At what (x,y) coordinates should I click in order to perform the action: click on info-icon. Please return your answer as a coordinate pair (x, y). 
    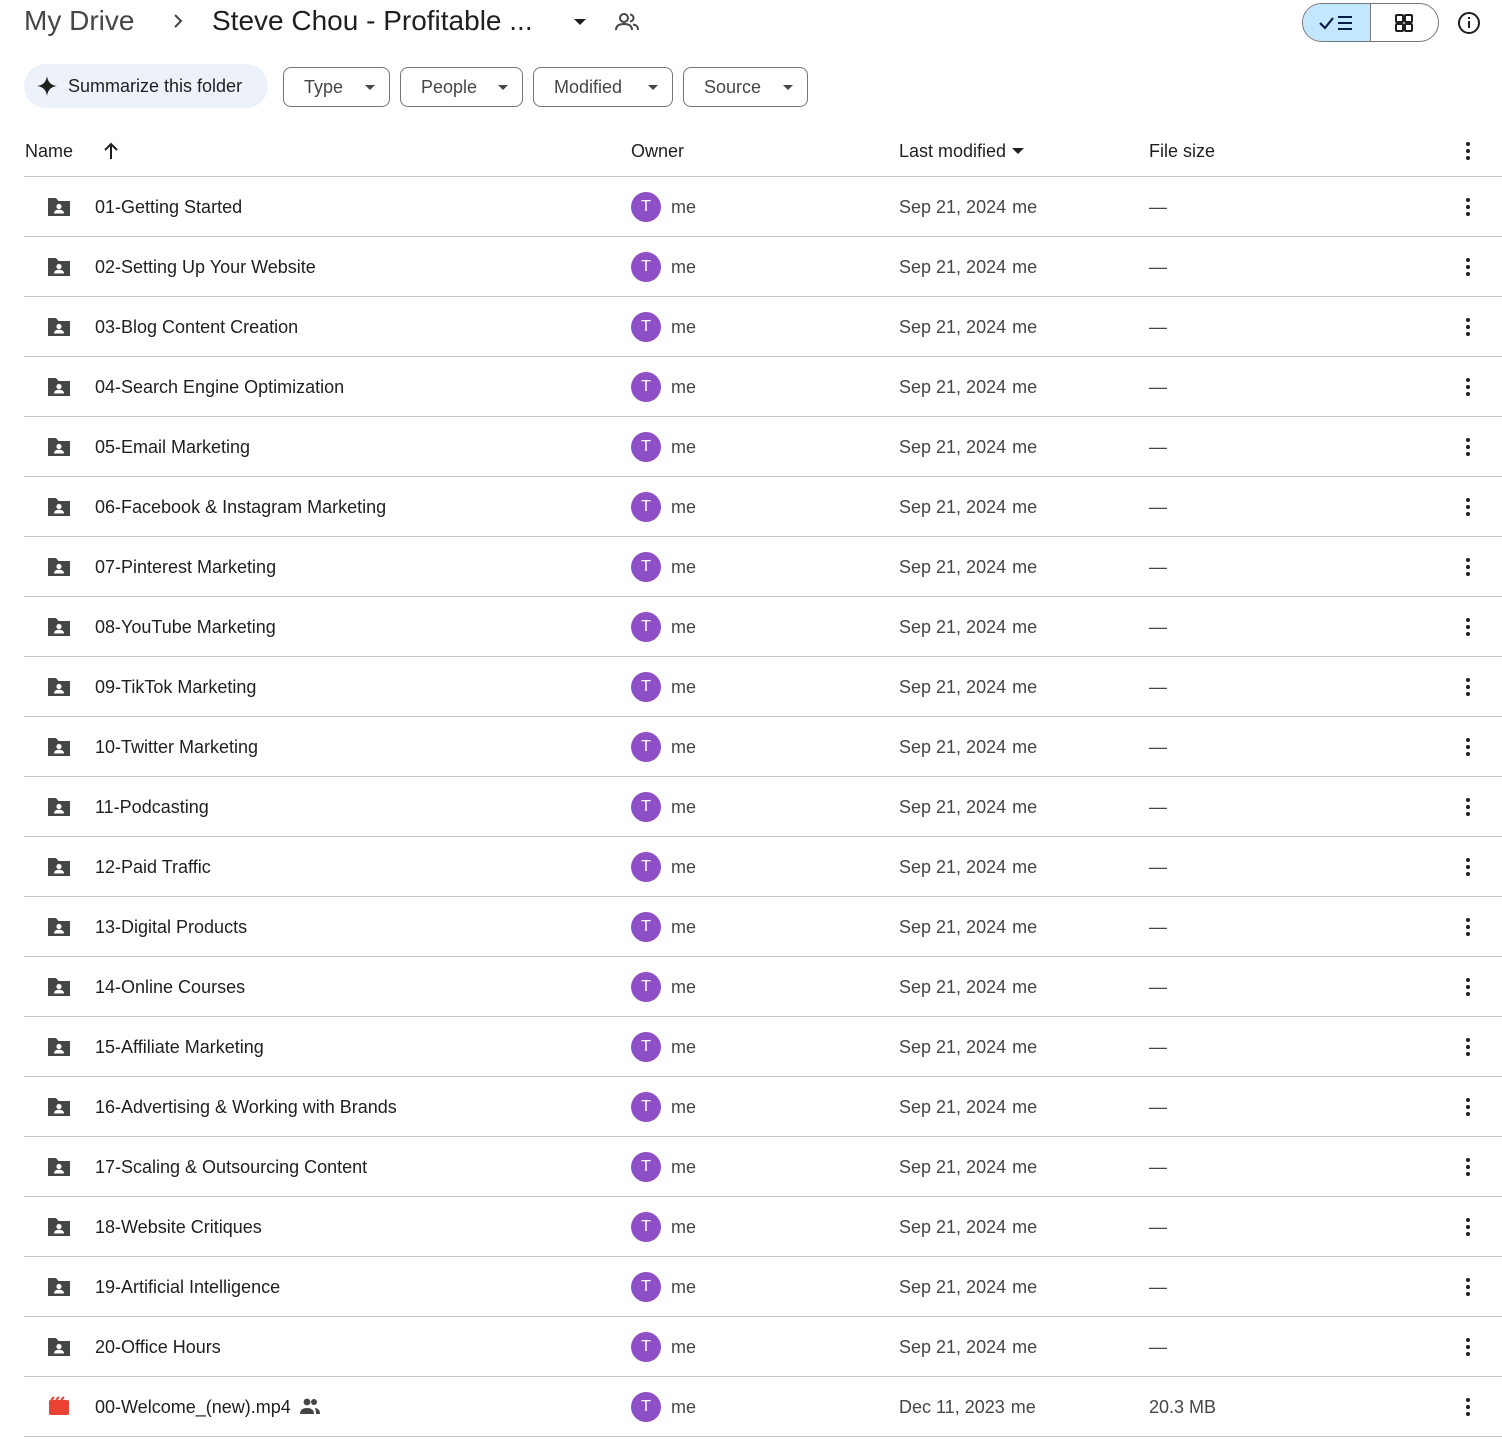
    Looking at the image, I should click on (1469, 23).